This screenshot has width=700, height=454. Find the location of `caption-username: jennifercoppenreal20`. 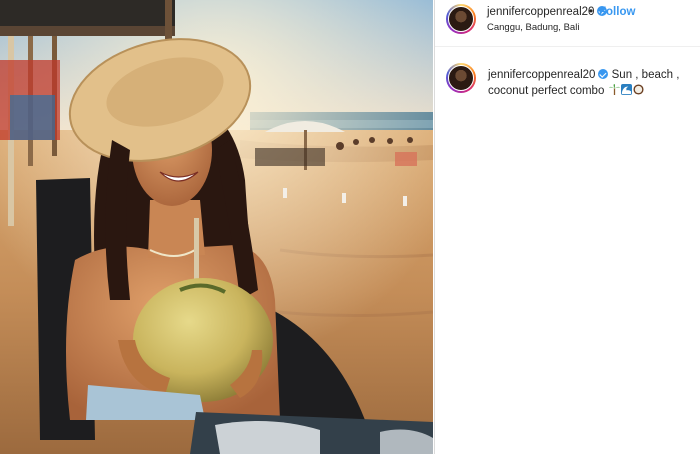

caption-username: jennifercoppenreal20 is located at coordinates (541, 75).